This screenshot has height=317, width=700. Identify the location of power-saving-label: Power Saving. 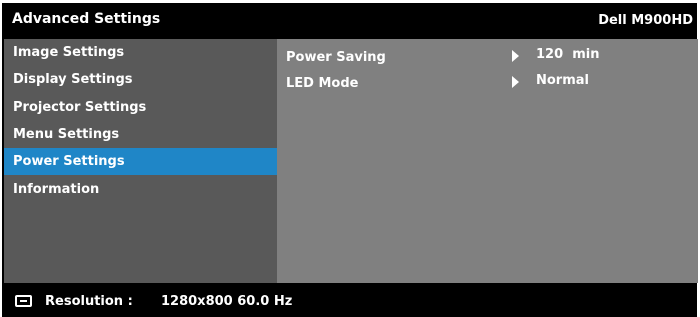
(336, 57).